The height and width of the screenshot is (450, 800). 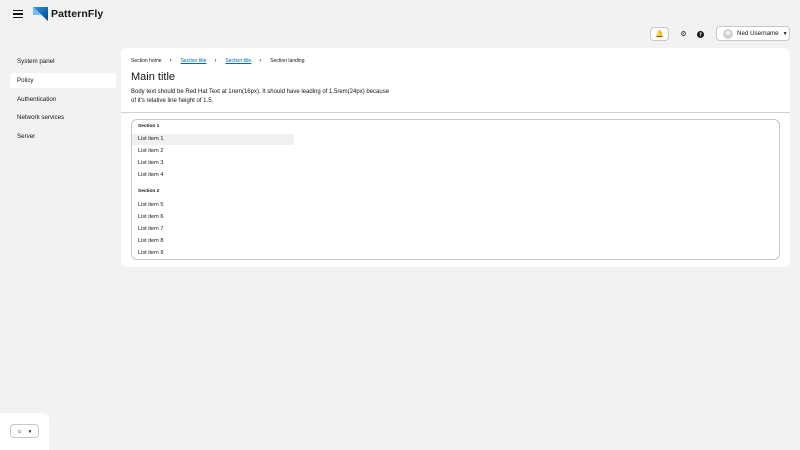 I want to click on user-name: Ned Username, so click(x=758, y=33).